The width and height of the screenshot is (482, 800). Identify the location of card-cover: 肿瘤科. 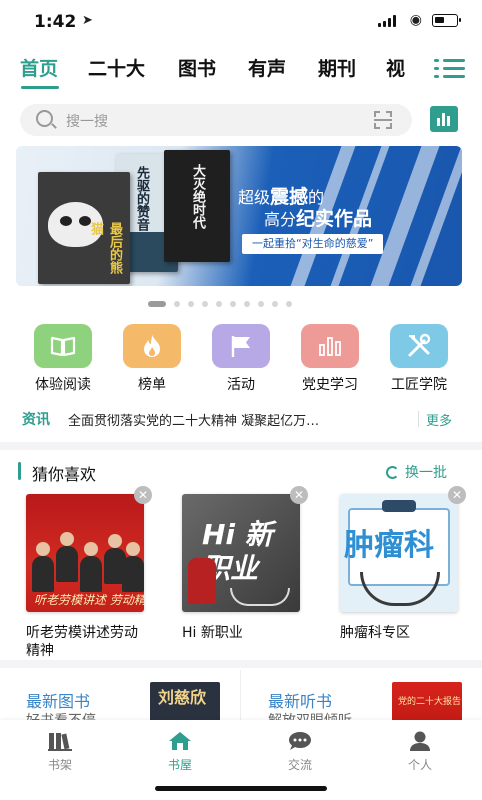
(399, 553).